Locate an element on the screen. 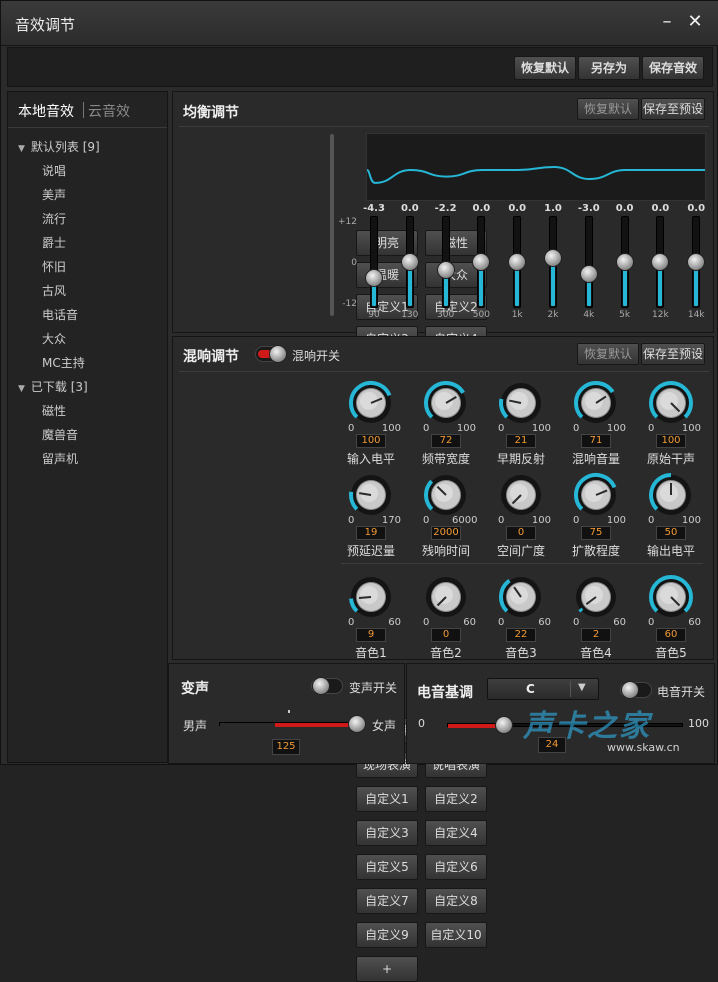  knob-value: 71 is located at coordinates (596, 441).